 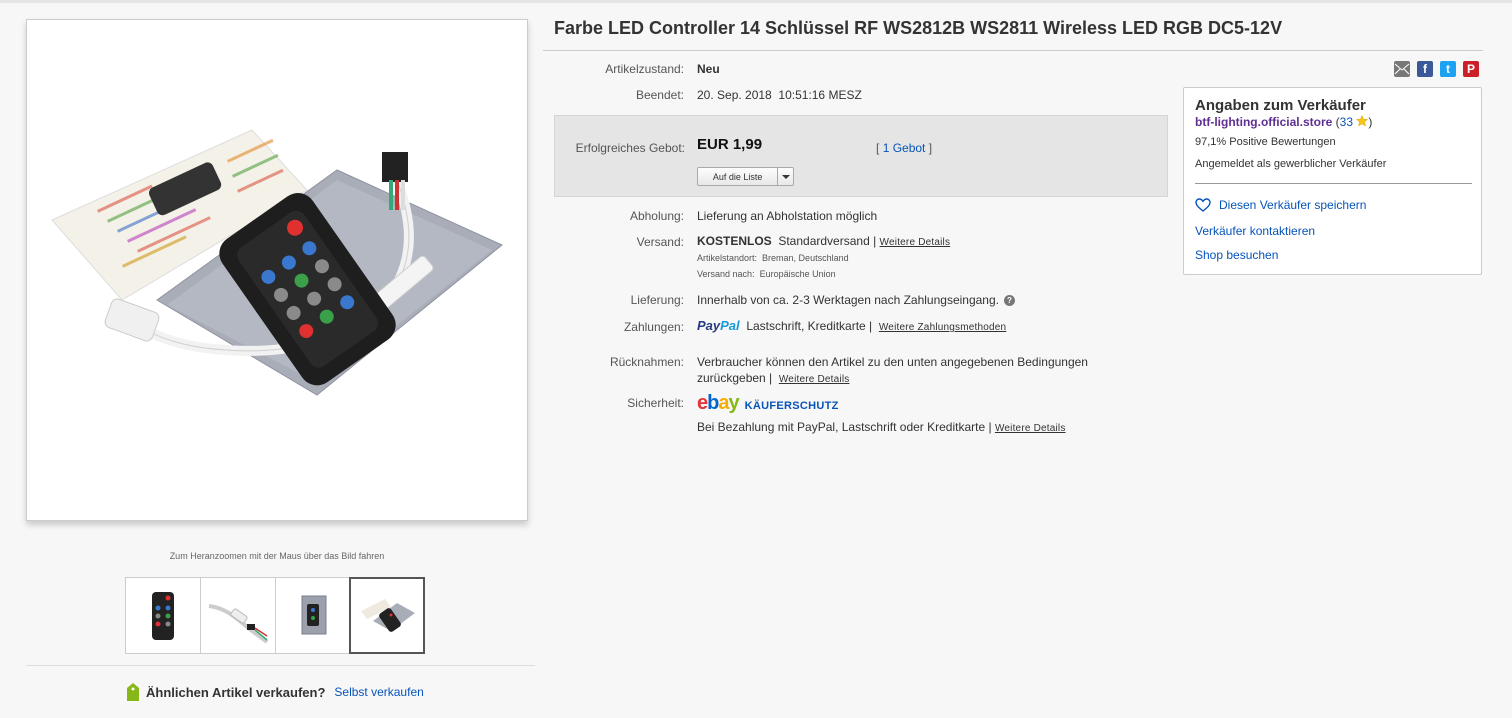 What do you see at coordinates (236, 692) in the screenshot?
I see `sell-question: Ähnlichen Artikel verkaufen?` at bounding box center [236, 692].